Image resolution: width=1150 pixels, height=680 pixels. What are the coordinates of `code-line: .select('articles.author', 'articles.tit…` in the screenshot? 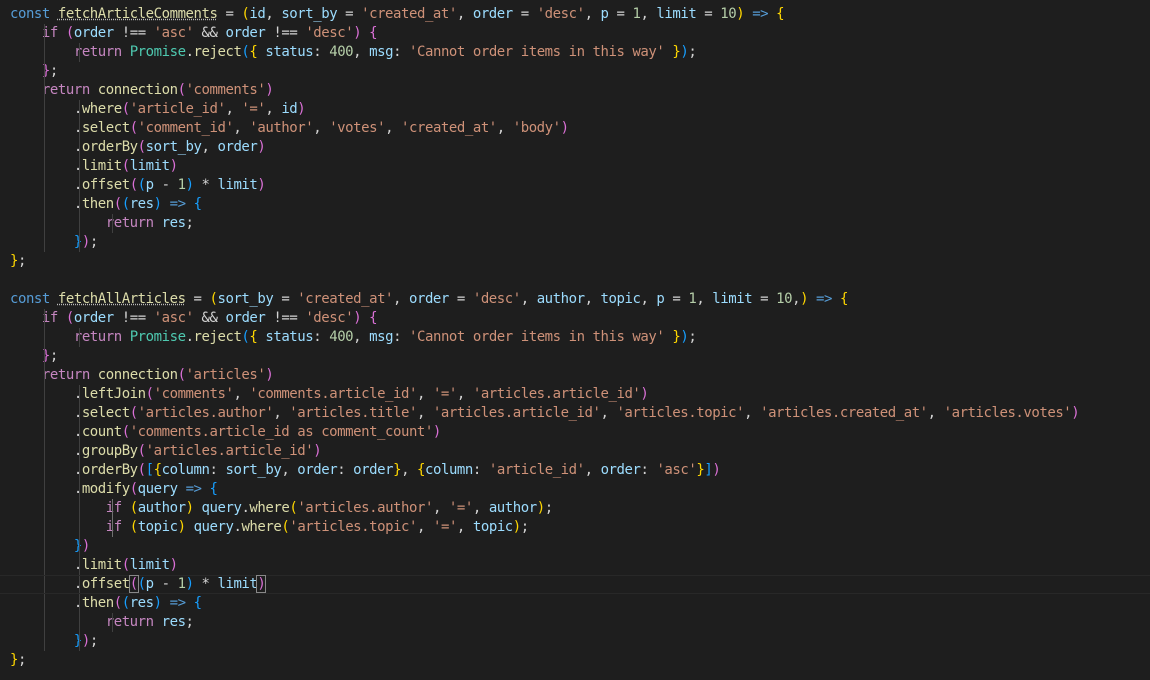 It's located at (575, 413).